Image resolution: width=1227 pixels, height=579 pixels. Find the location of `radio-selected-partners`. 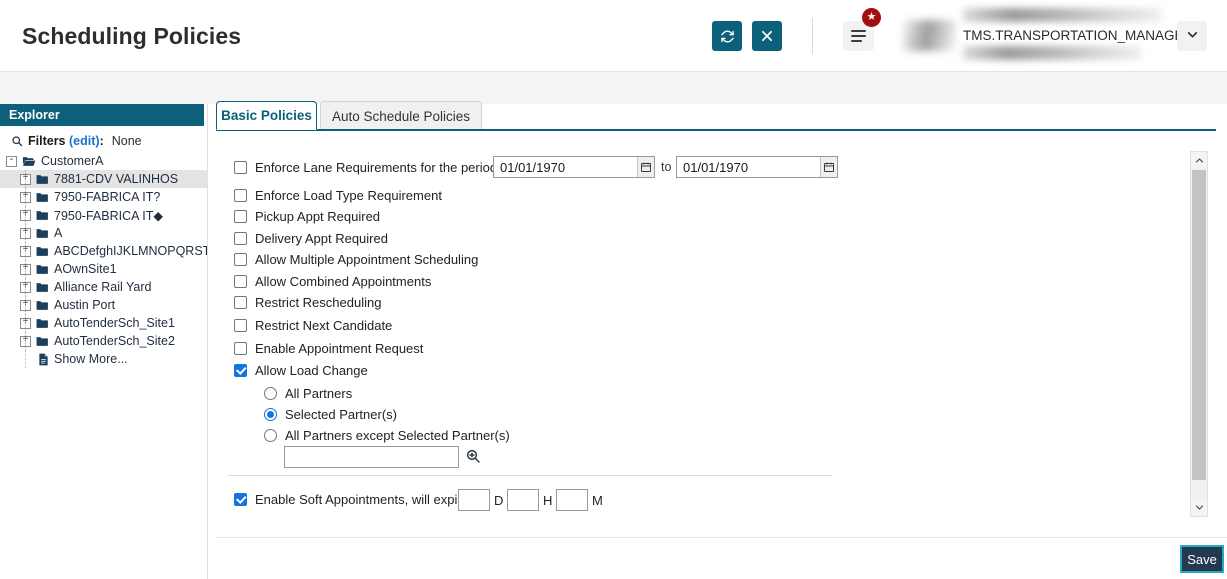

radio-selected-partners is located at coordinates (270, 414).